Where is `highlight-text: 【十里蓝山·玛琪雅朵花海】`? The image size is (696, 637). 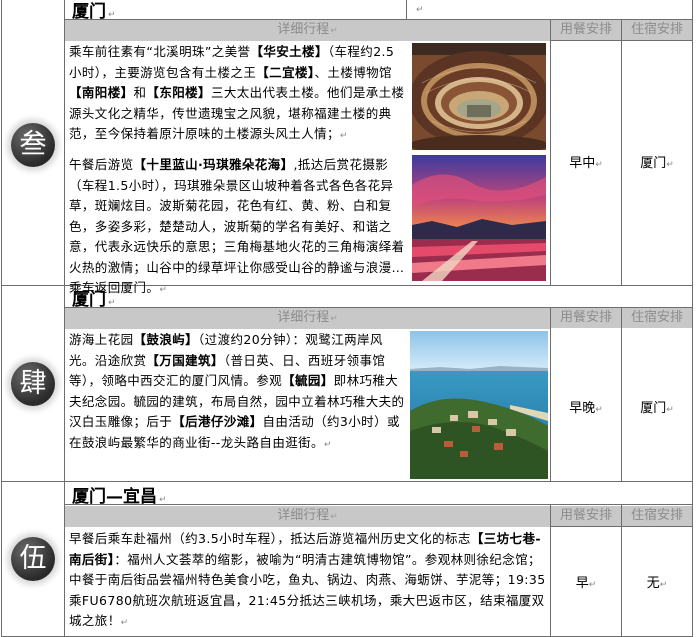 highlight-text: 【十里蓝山·玛琪雅朵花海】 is located at coordinates (213, 164).